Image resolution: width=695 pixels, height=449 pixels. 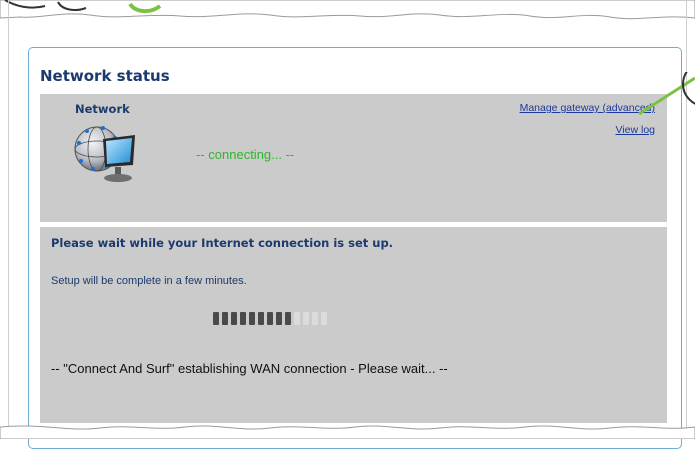 I want to click on torn-bottom-edge, so click(x=347, y=432).